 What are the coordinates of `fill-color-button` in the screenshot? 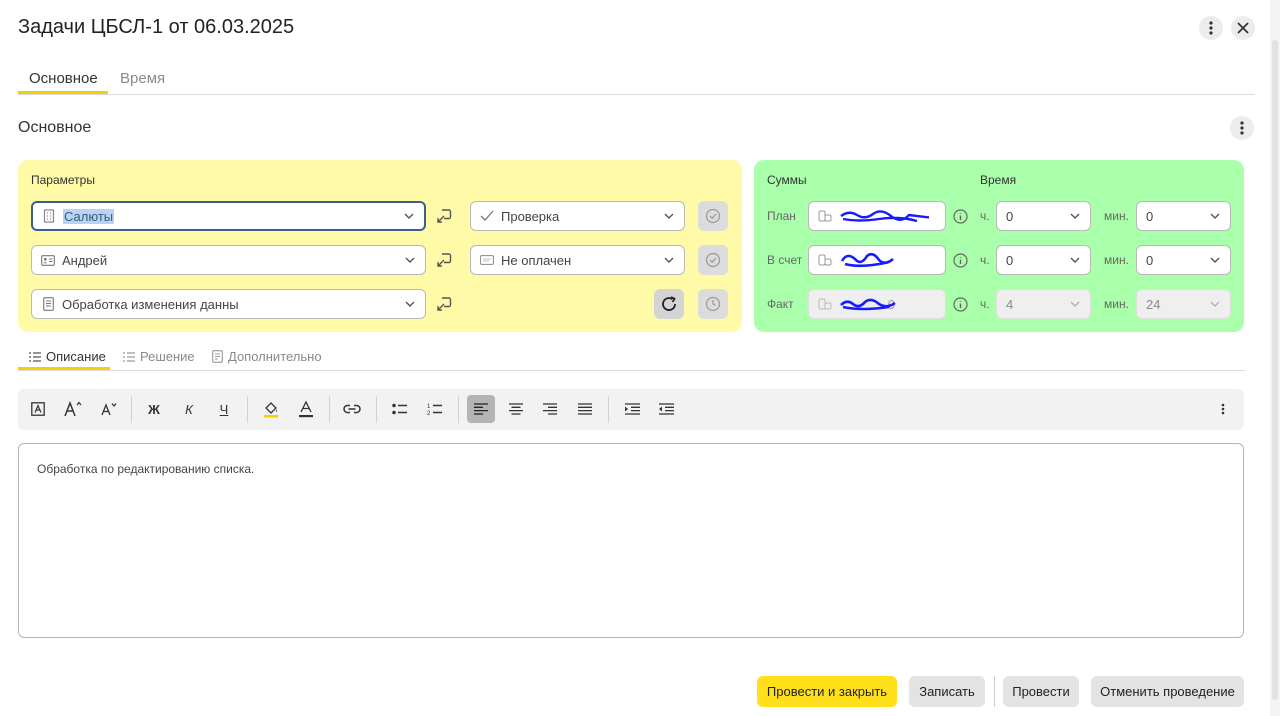 It's located at (271, 409).